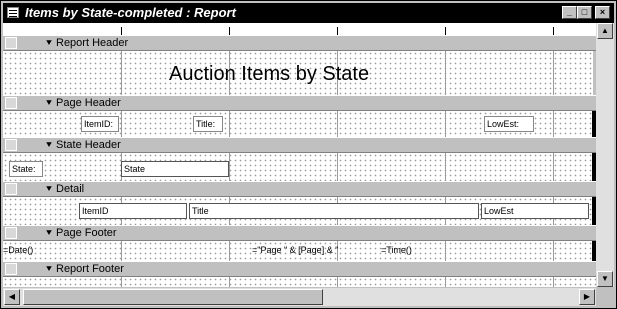  I want to click on window-title: Items by State-completed : Report, so click(130, 12).